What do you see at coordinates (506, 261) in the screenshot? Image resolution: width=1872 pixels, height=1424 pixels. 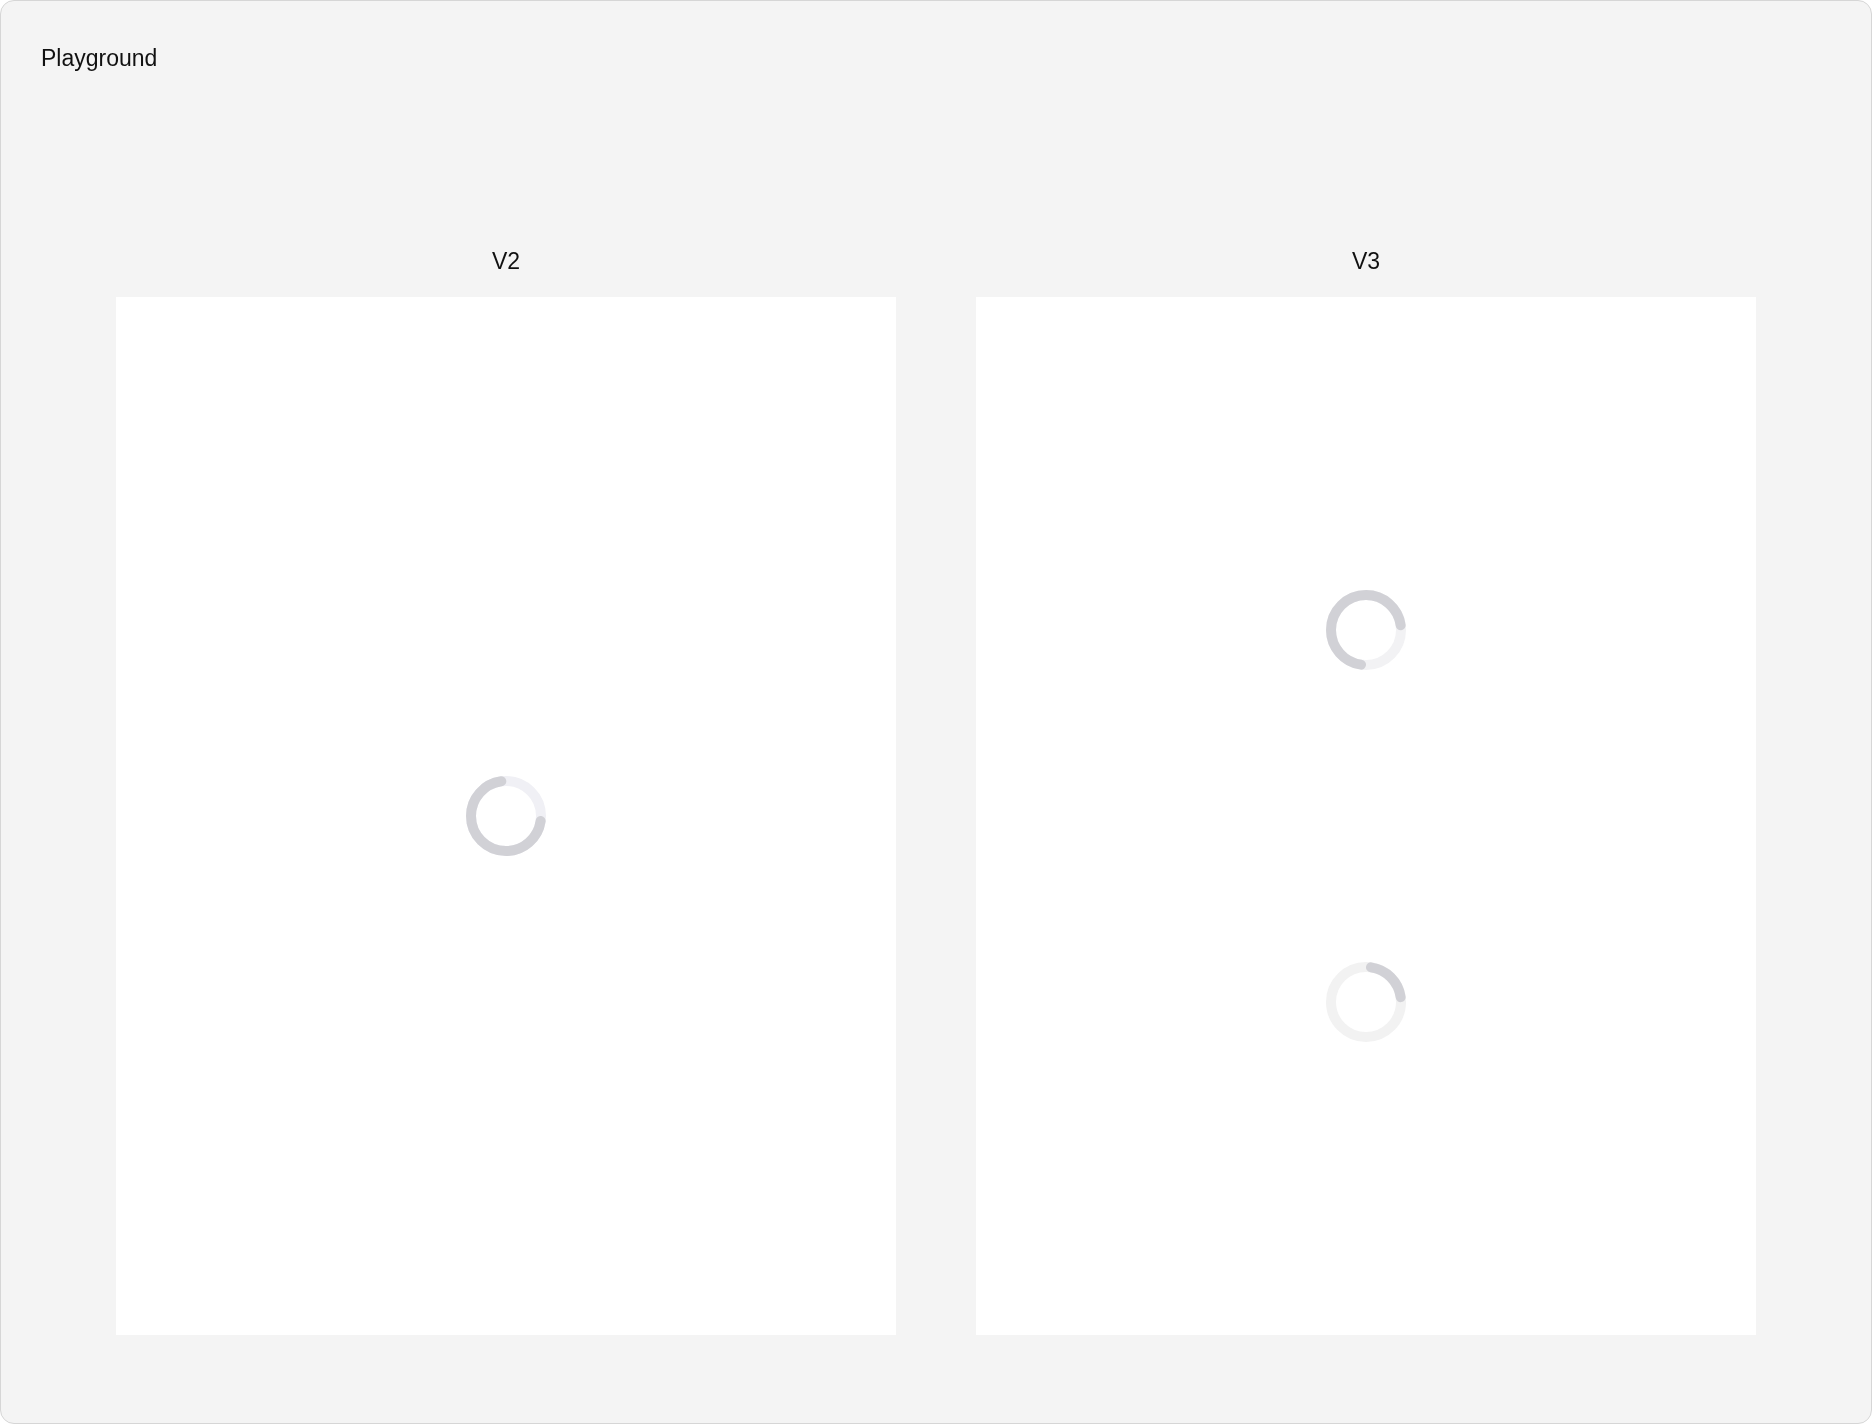 I see `panel-label: V2` at bounding box center [506, 261].